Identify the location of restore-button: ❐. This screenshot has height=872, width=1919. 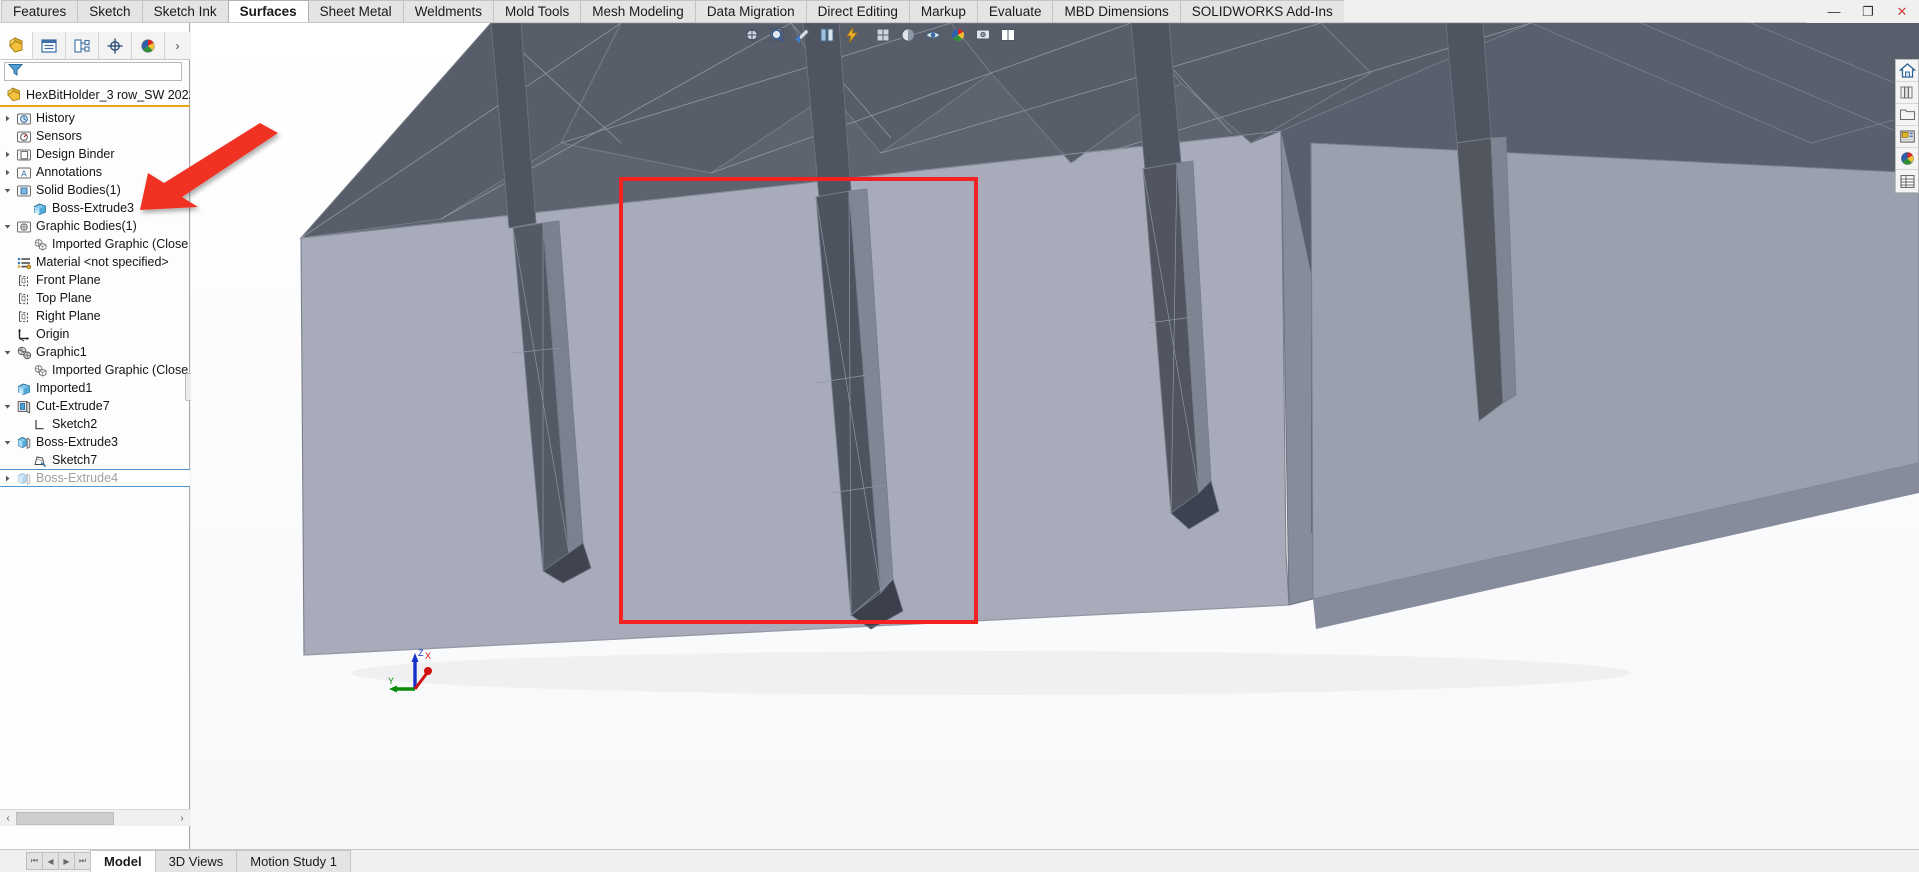
(1868, 12).